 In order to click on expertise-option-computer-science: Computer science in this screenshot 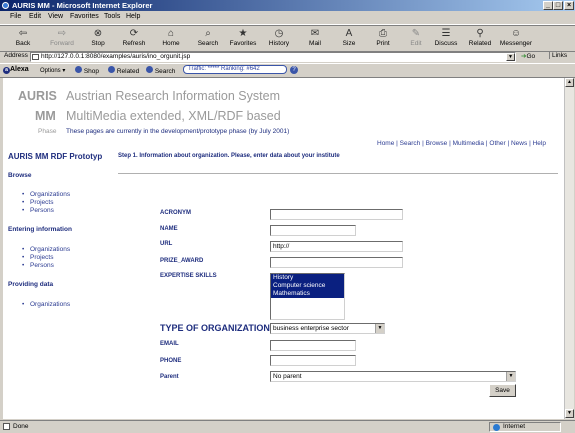, I will do `click(307, 286)`.